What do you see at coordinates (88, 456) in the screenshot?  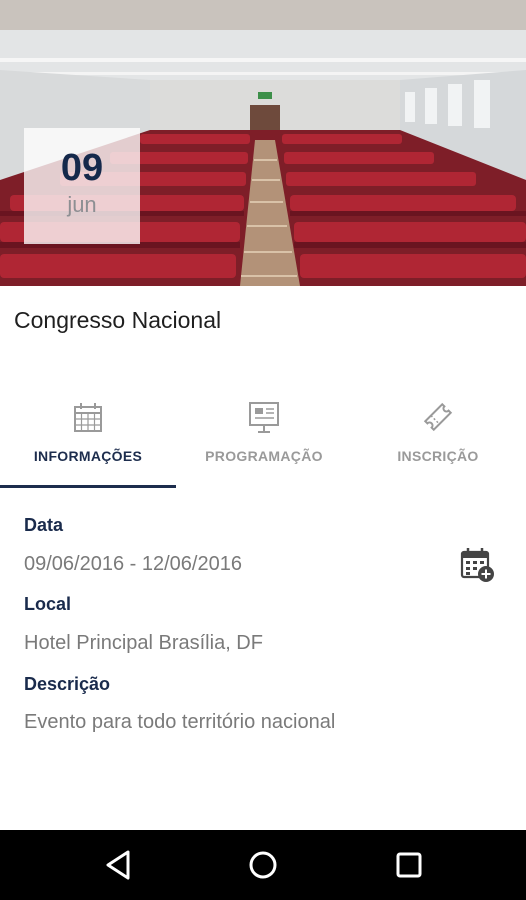 I see `tab-informacoes-label: INFORMAÇÕES` at bounding box center [88, 456].